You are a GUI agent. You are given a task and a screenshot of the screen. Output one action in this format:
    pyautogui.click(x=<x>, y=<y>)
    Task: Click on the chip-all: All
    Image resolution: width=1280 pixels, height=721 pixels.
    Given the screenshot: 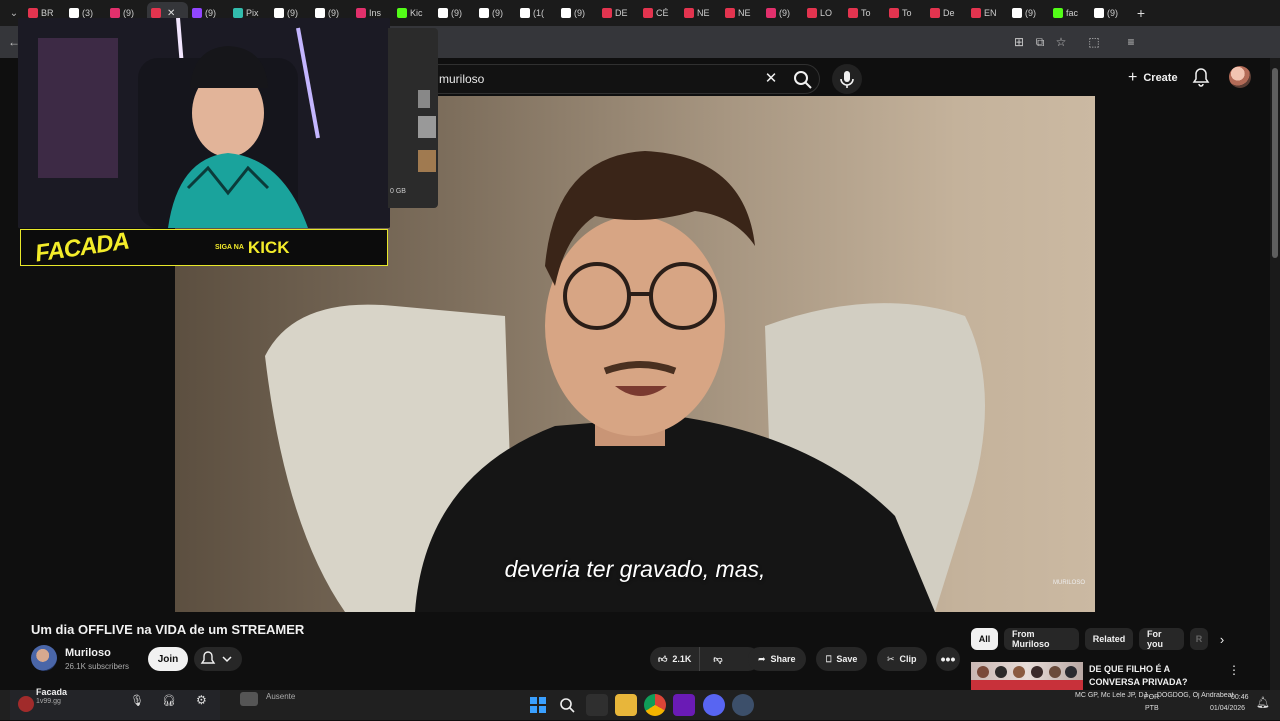 What is the action you would take?
    pyautogui.click(x=984, y=639)
    